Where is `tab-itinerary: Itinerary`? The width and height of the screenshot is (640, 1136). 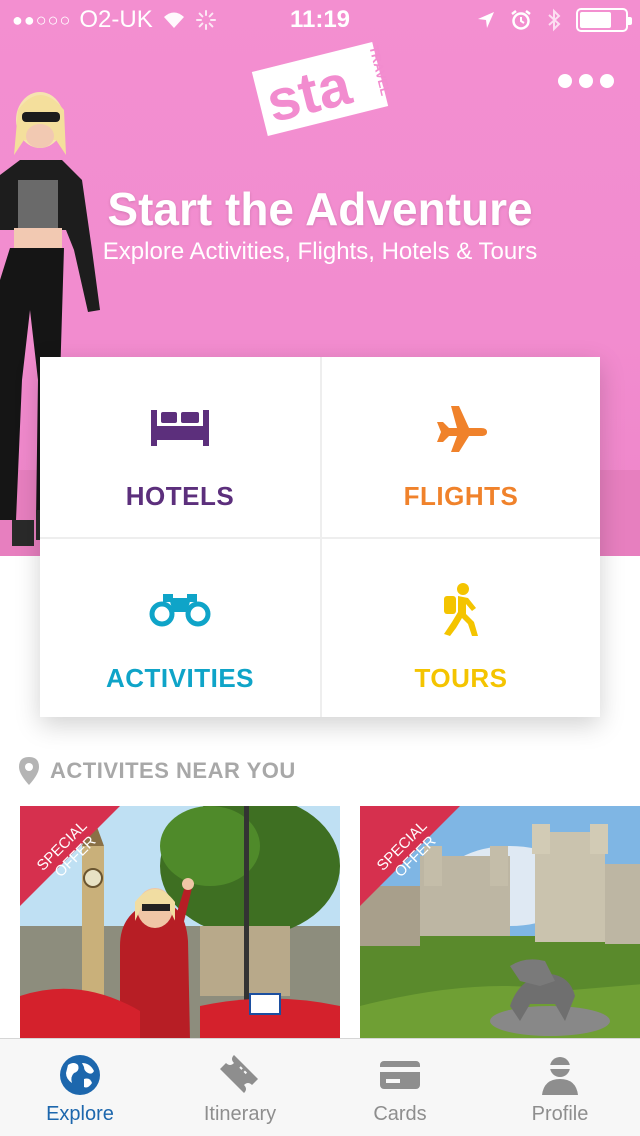
tab-itinerary: Itinerary is located at coordinates (240, 1087).